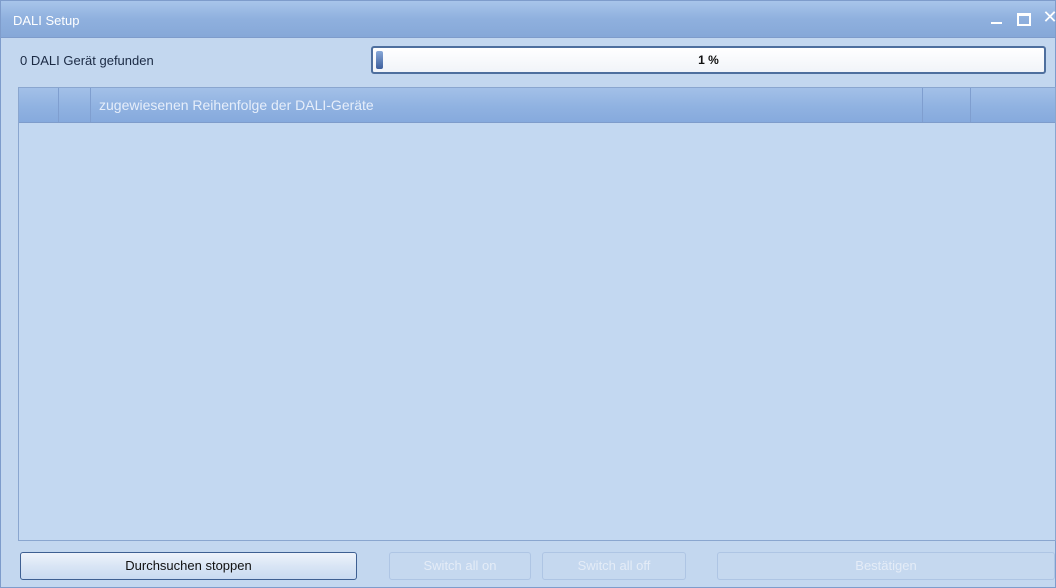 Image resolution: width=1056 pixels, height=588 pixels. I want to click on switch-all-on-button: Switch all on, so click(460, 566).